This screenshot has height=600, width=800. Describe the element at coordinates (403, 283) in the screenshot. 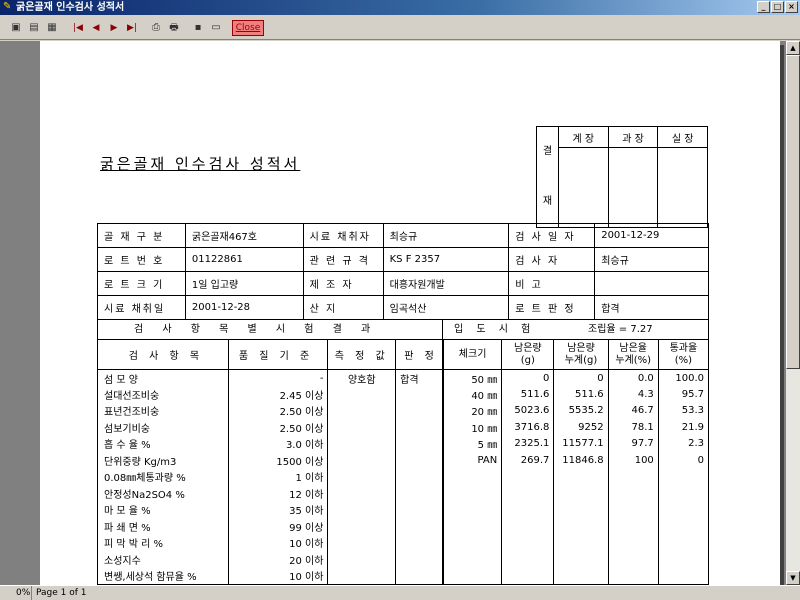

I see `info-row: 로 트 크 기 1일 입고량 제 조 자 대흥자원개발 비 고` at that location.